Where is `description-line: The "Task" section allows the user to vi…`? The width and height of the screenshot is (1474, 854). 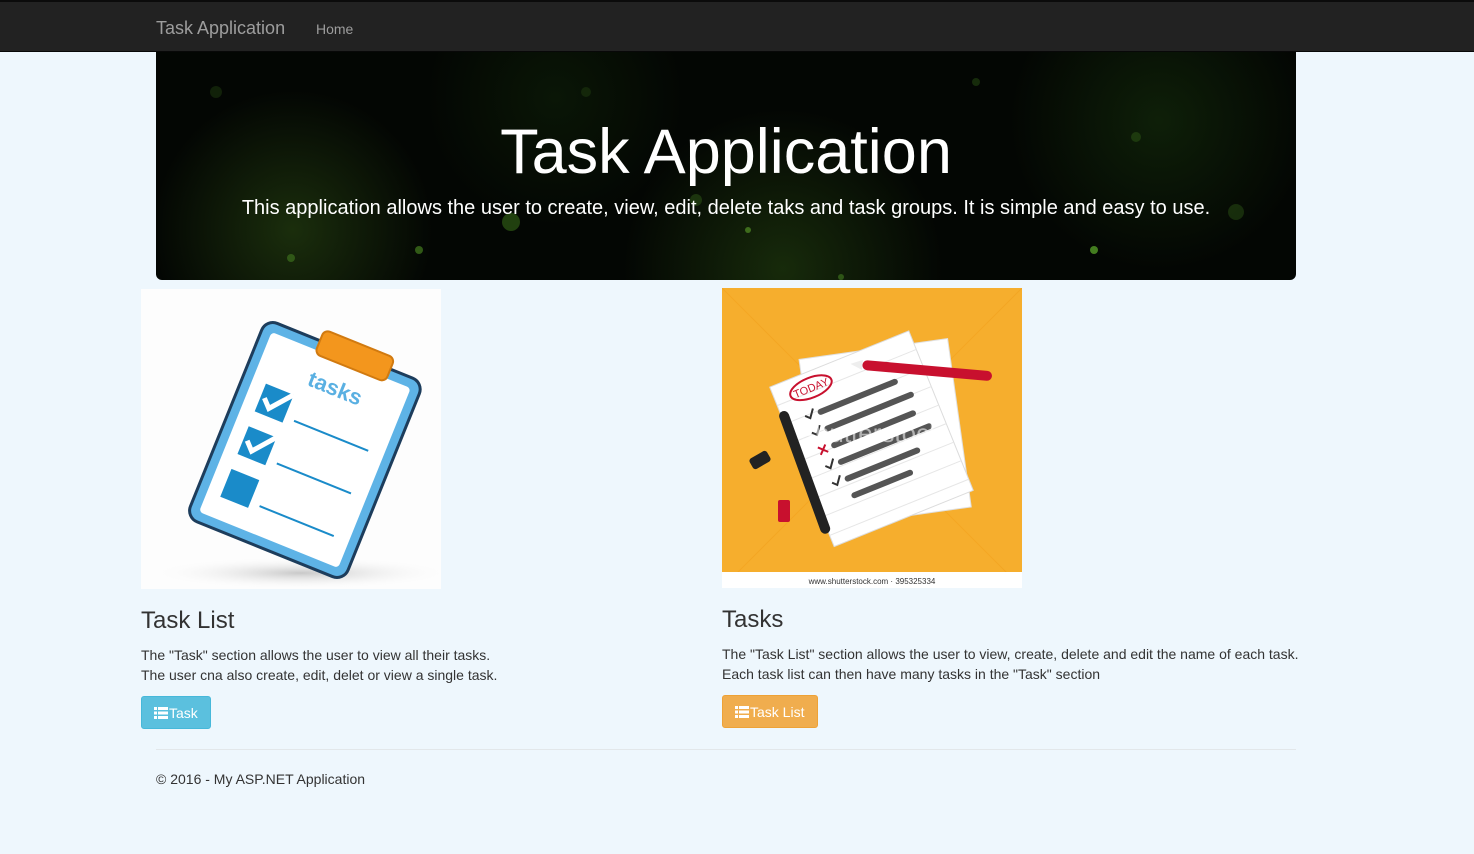 description-line: The "Task" section allows the user to vi… is located at coordinates (316, 655).